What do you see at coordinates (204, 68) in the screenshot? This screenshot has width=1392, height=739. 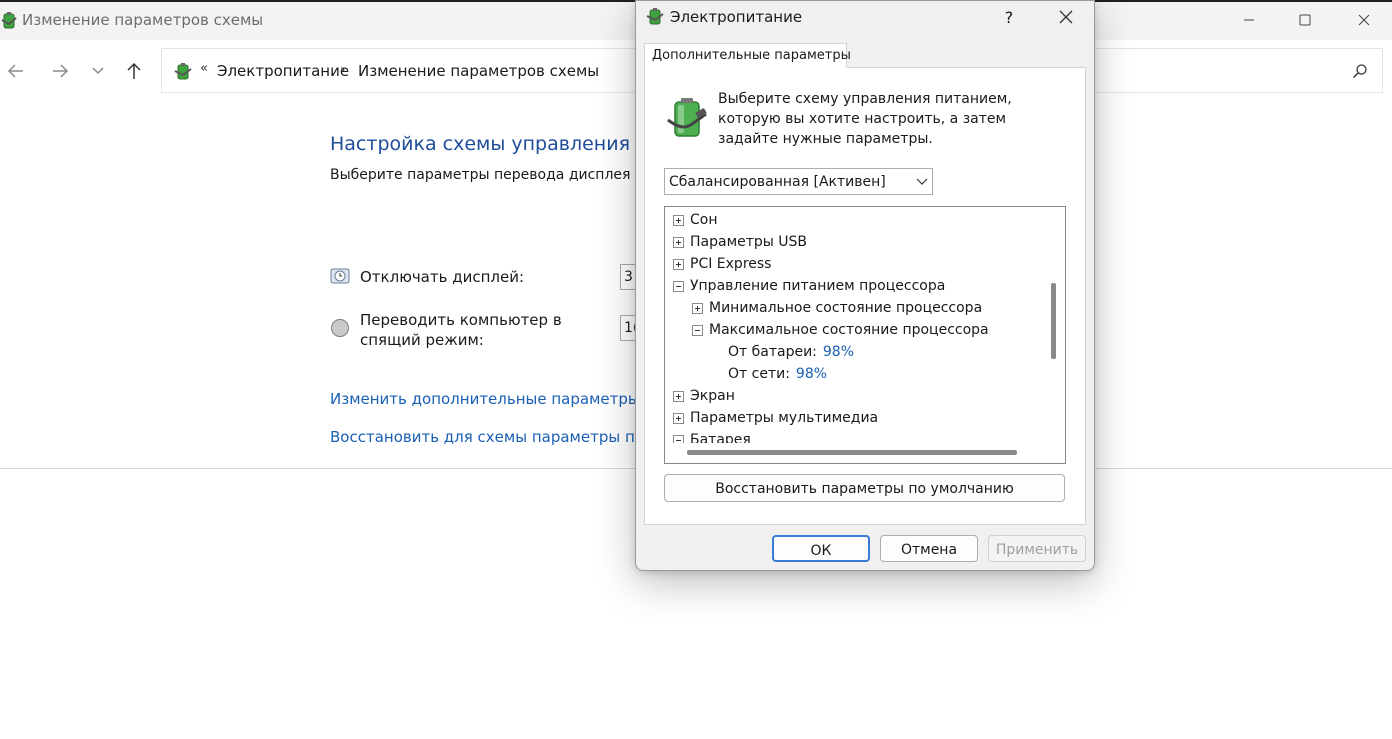 I see `breadcrumb-overflow: «` at bounding box center [204, 68].